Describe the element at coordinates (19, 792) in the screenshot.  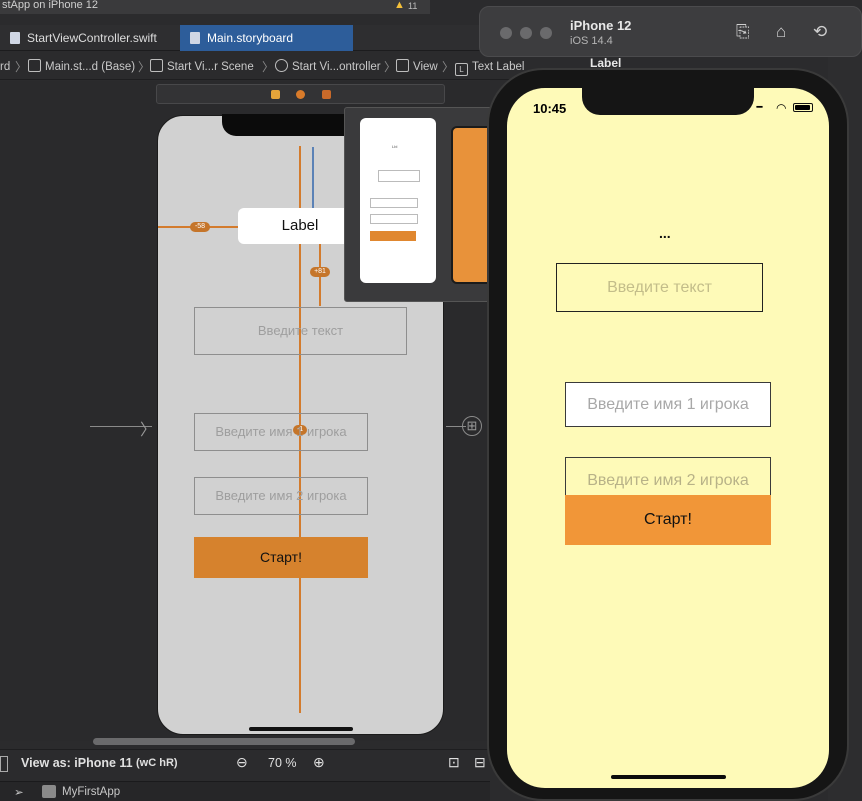
I see `location-icon: ➢` at that location.